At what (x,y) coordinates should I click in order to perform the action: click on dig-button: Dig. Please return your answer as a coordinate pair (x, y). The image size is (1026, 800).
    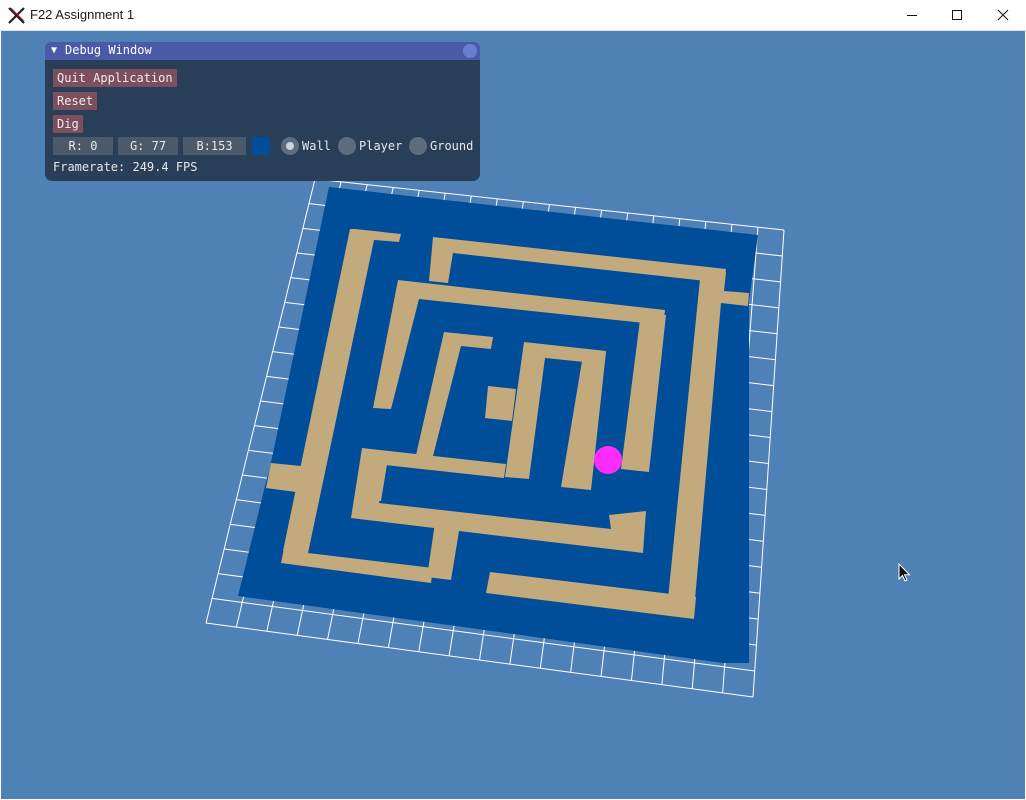
    Looking at the image, I should click on (68, 124).